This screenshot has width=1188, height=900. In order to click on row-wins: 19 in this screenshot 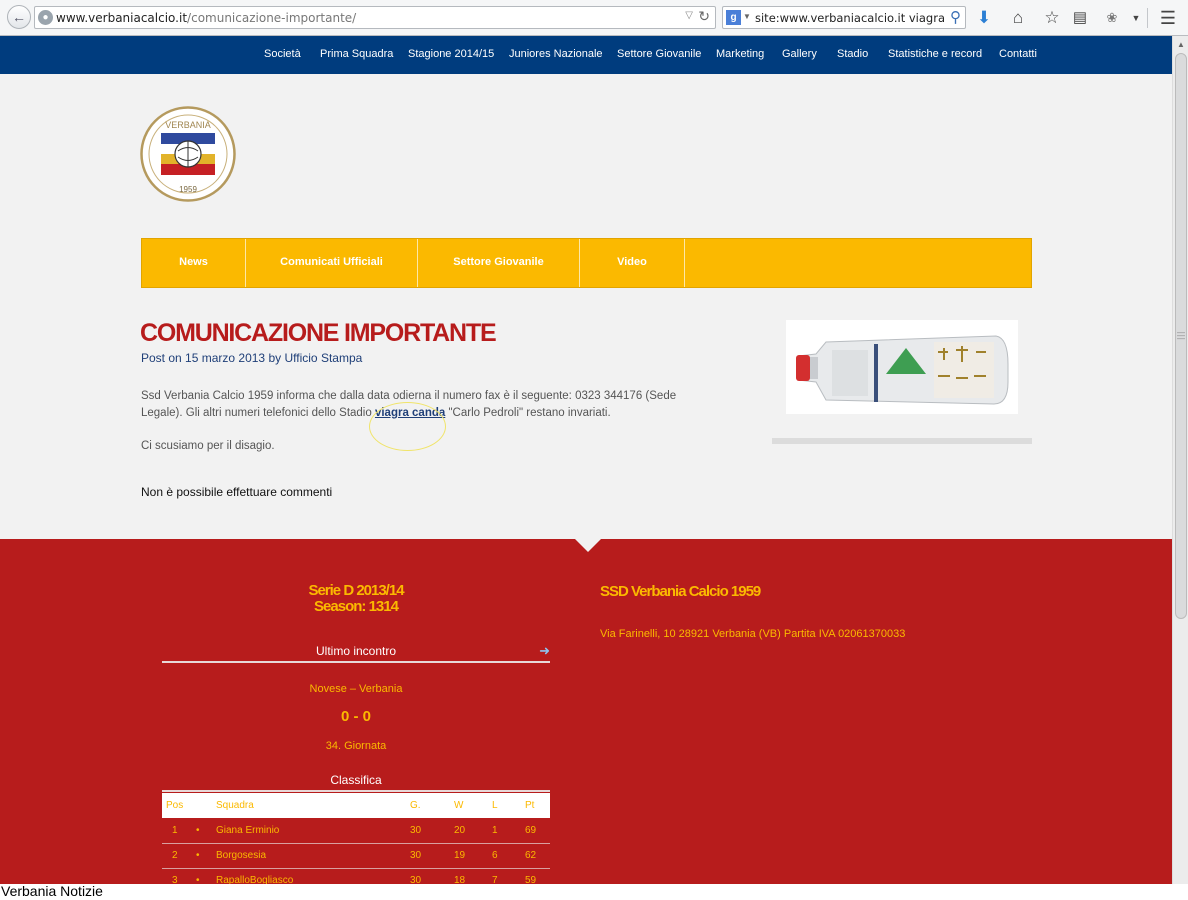, I will do `click(473, 856)`.